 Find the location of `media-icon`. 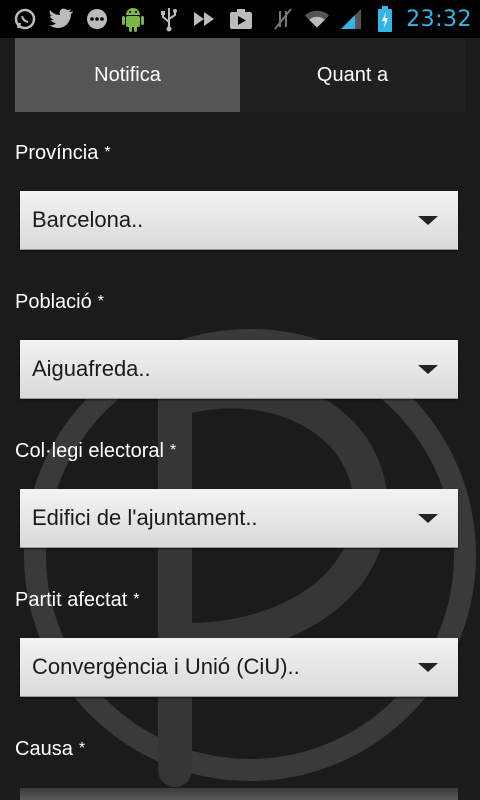

media-icon is located at coordinates (241, 19).